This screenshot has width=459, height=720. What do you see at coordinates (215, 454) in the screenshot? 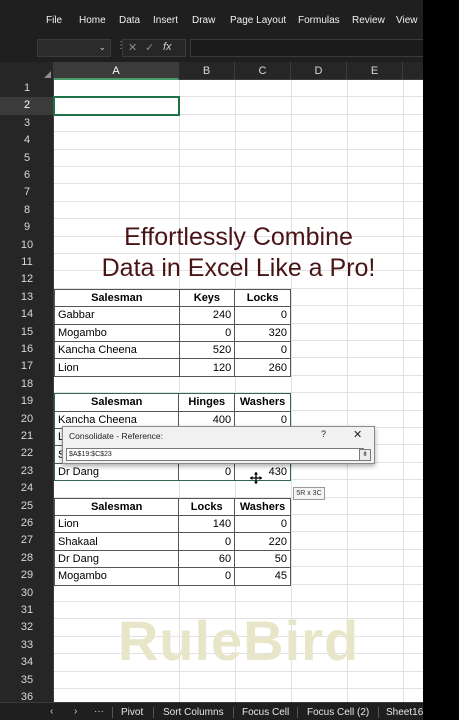
I see `reference-input: $A$19:$C$23` at bounding box center [215, 454].